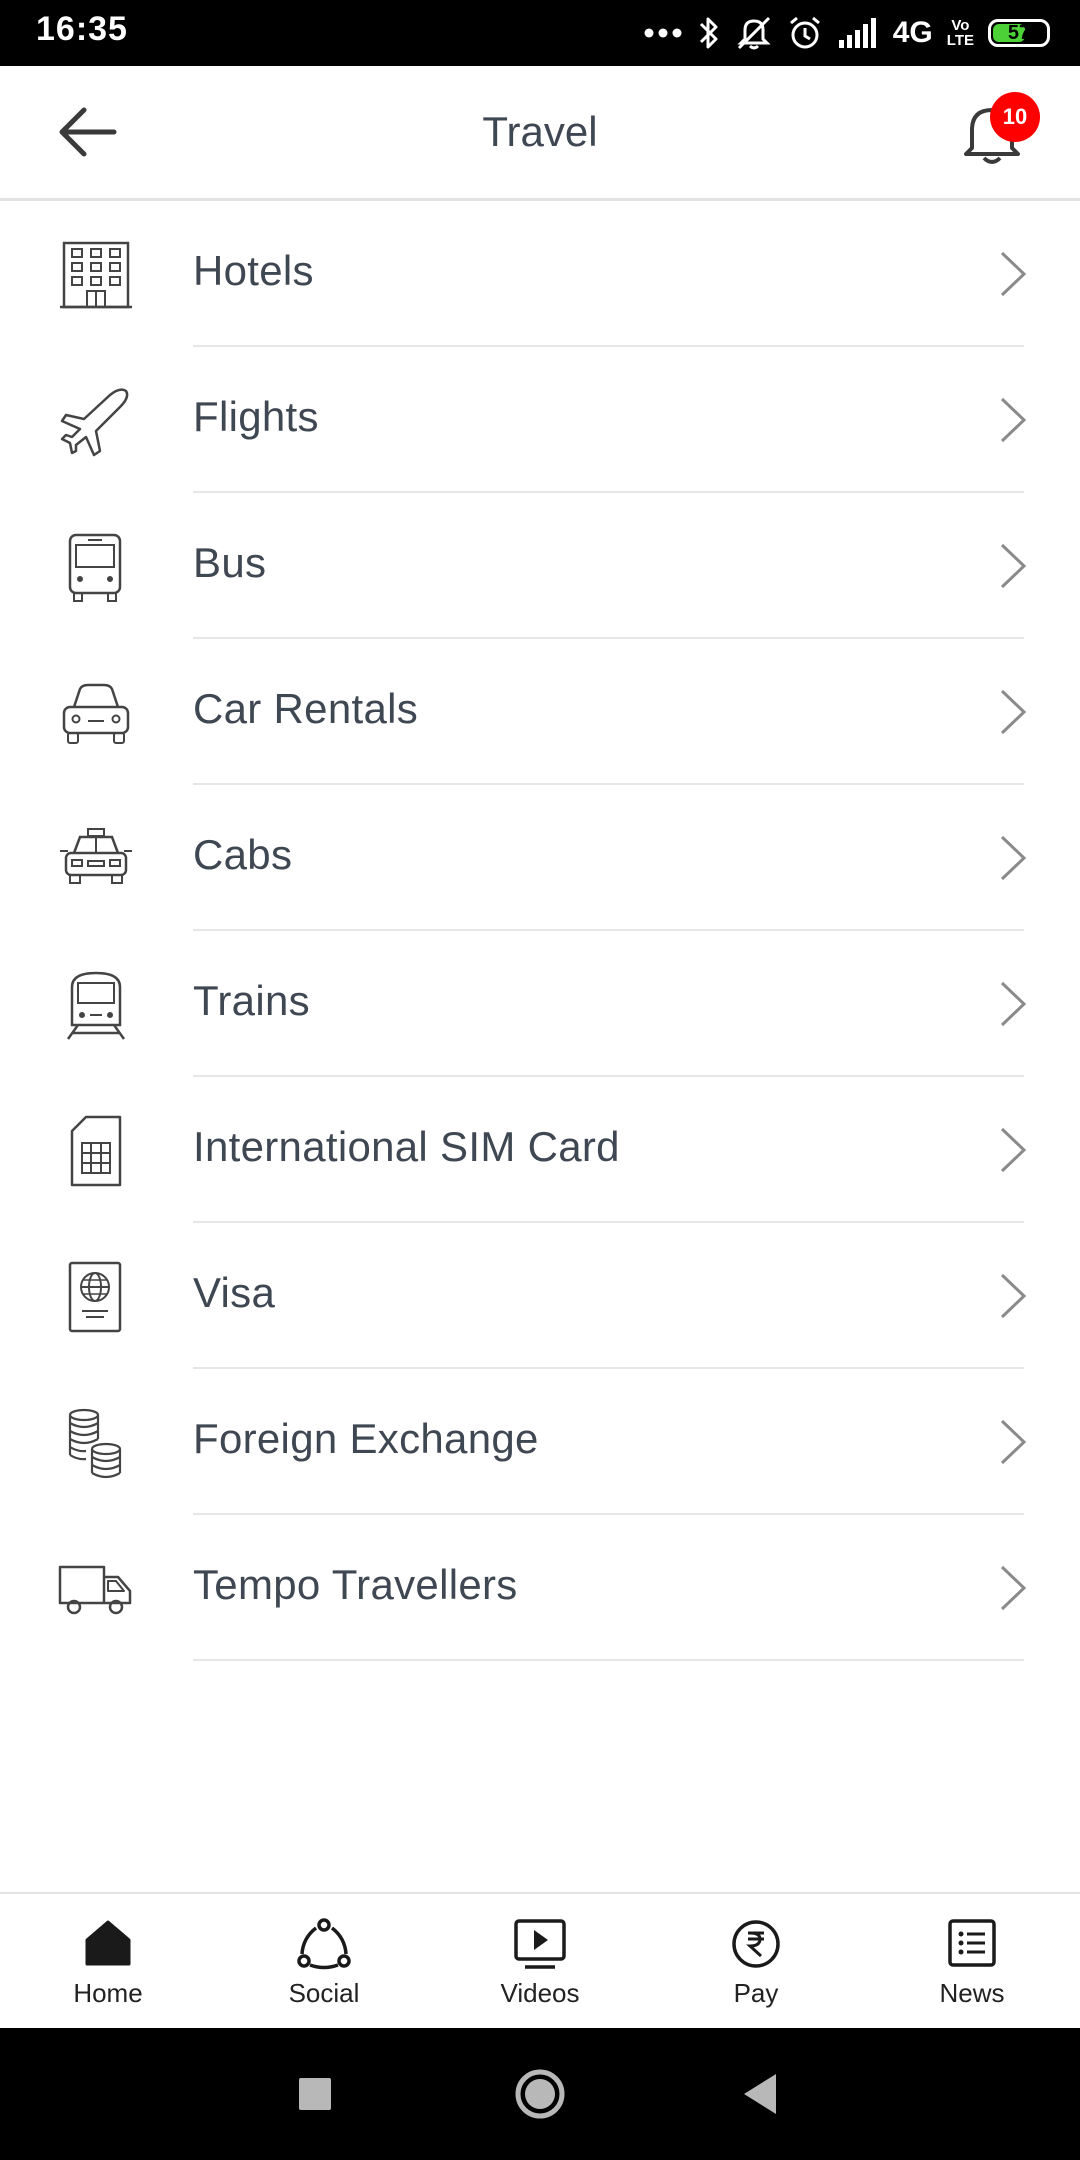 Image resolution: width=1080 pixels, height=2160 pixels. Describe the element at coordinates (355, 1584) in the screenshot. I see `list-item-label: Tempo Travellers` at that location.